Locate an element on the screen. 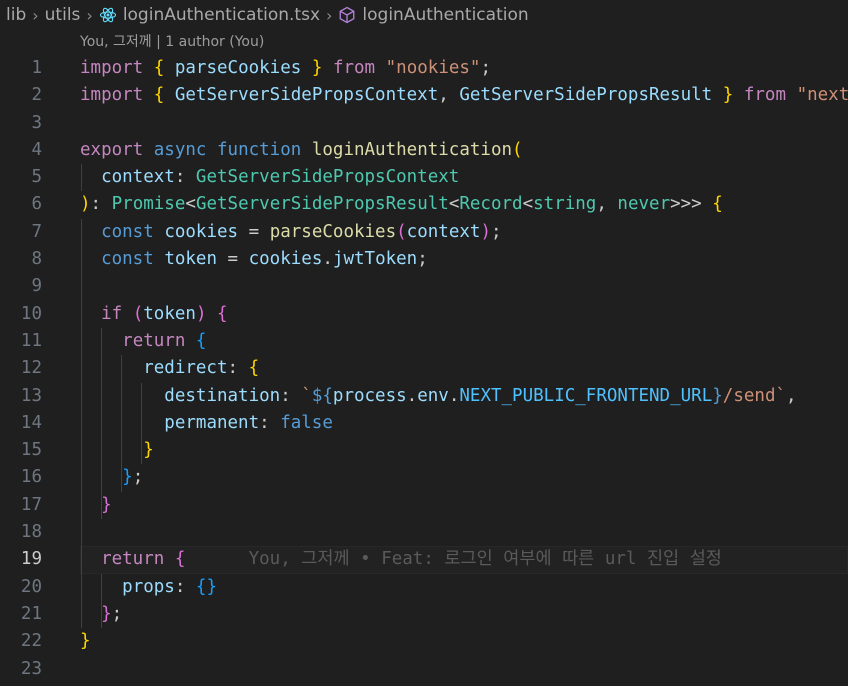 The height and width of the screenshot is (686, 848). code-token: NEXT_PUBLIC_FRONTEND_URL is located at coordinates (586, 395).